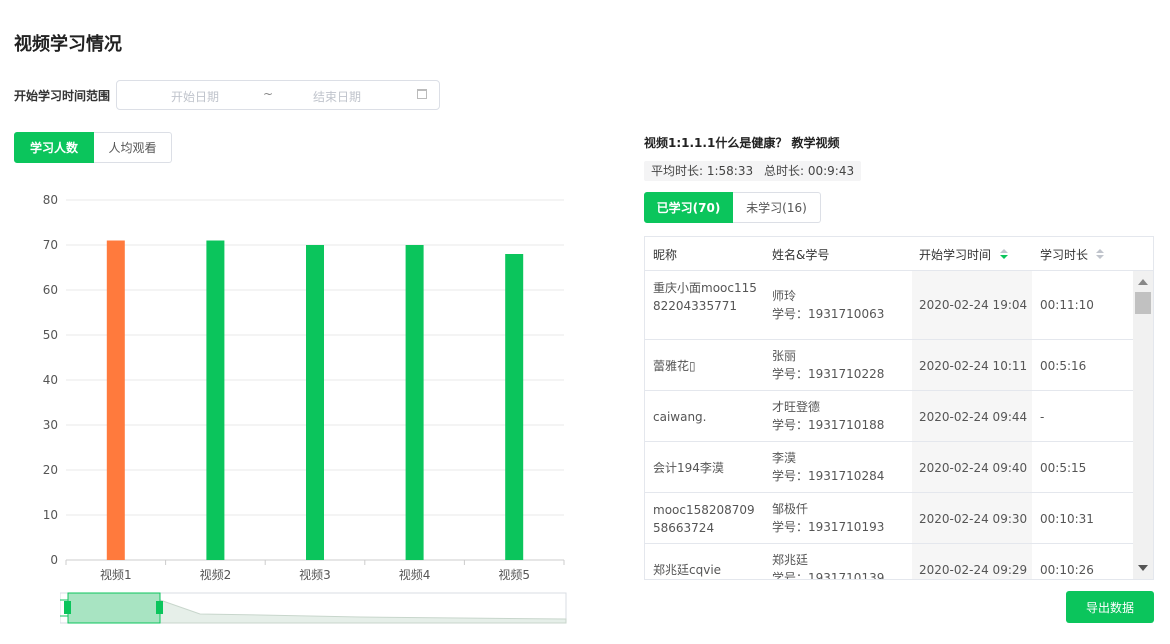 The height and width of the screenshot is (644, 1170). What do you see at coordinates (796, 407) in the screenshot?
I see `cell-student-name: 才旺登德` at bounding box center [796, 407].